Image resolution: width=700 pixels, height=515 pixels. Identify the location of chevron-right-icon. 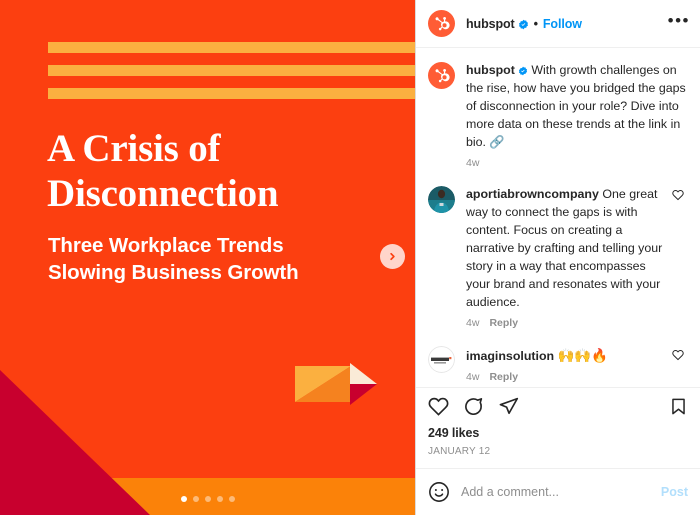
(392, 256).